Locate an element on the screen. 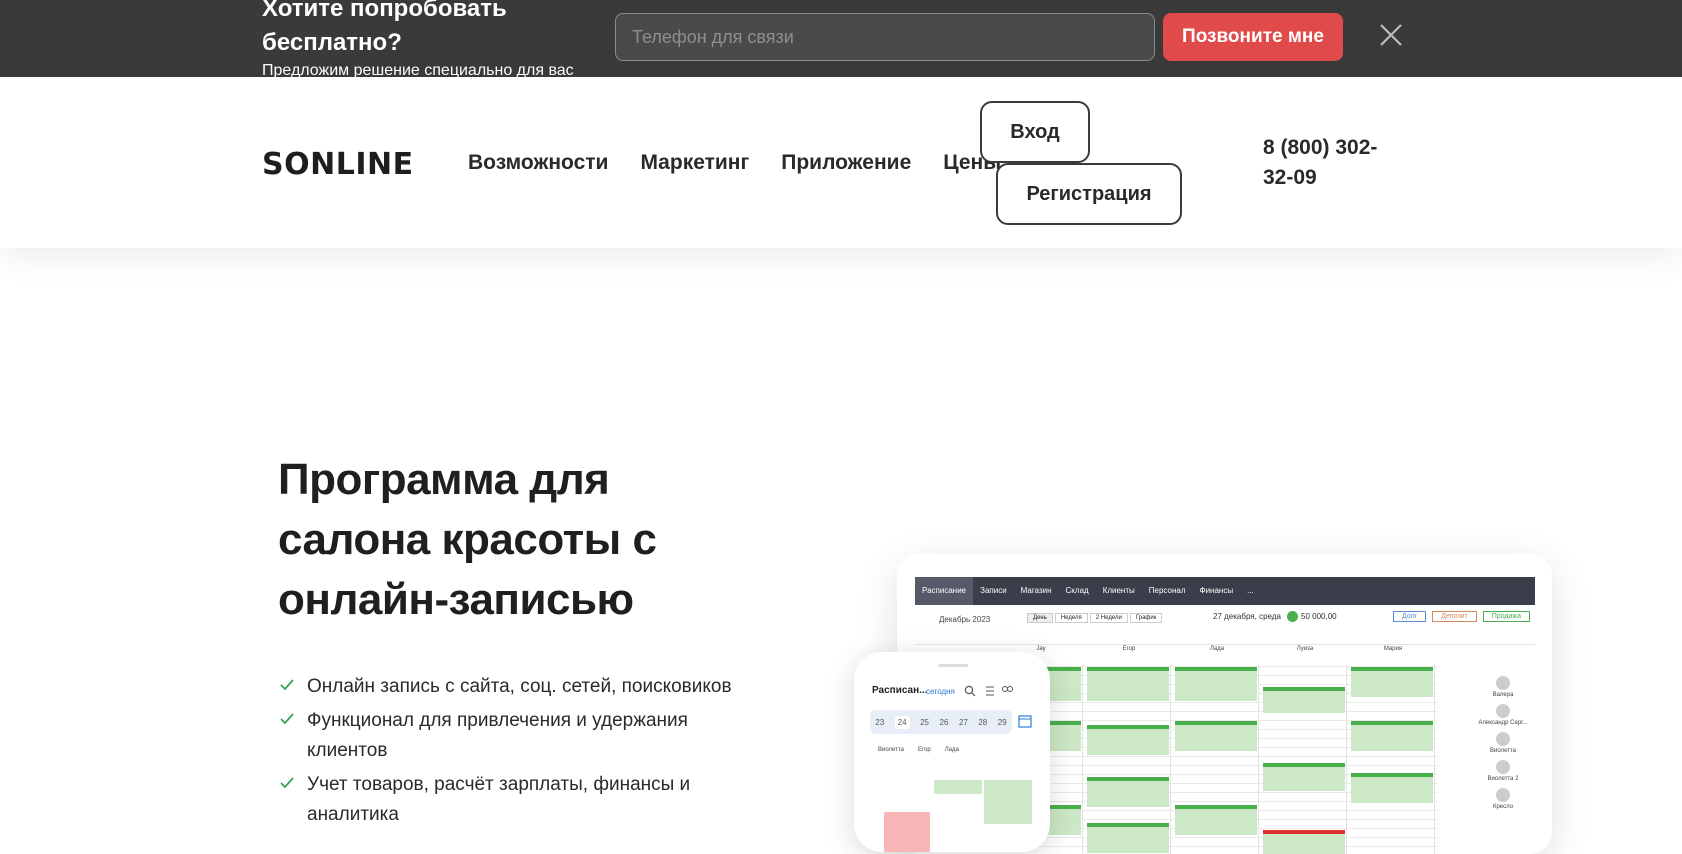 This screenshot has width=1682, height=854. app-view-btn: День is located at coordinates (1040, 618).